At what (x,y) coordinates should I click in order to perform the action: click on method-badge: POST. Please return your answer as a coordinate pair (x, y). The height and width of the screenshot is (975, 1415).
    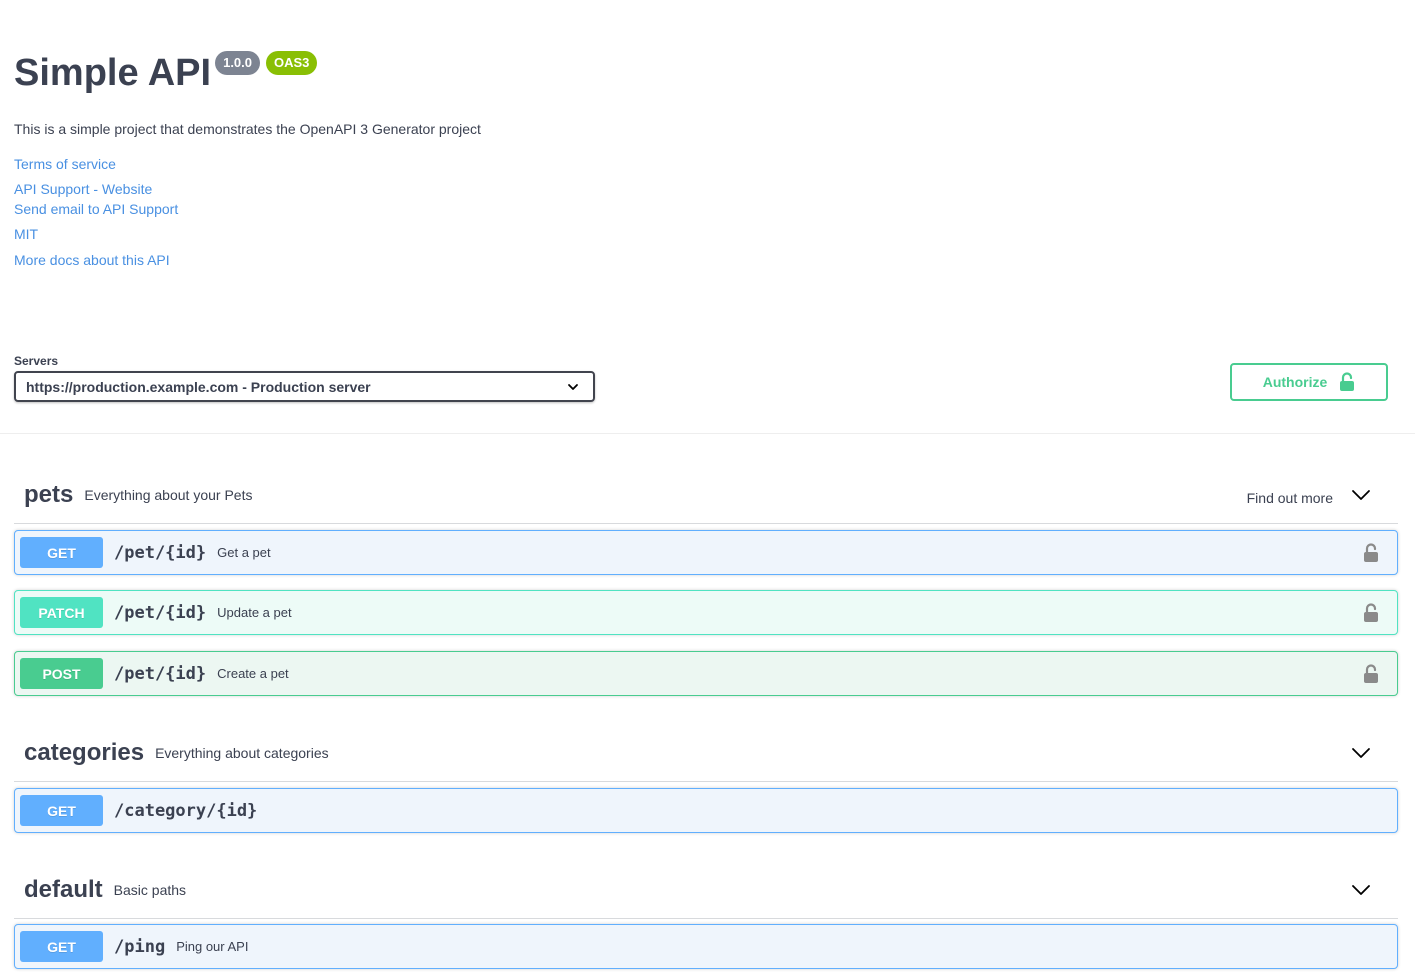
    Looking at the image, I should click on (61, 673).